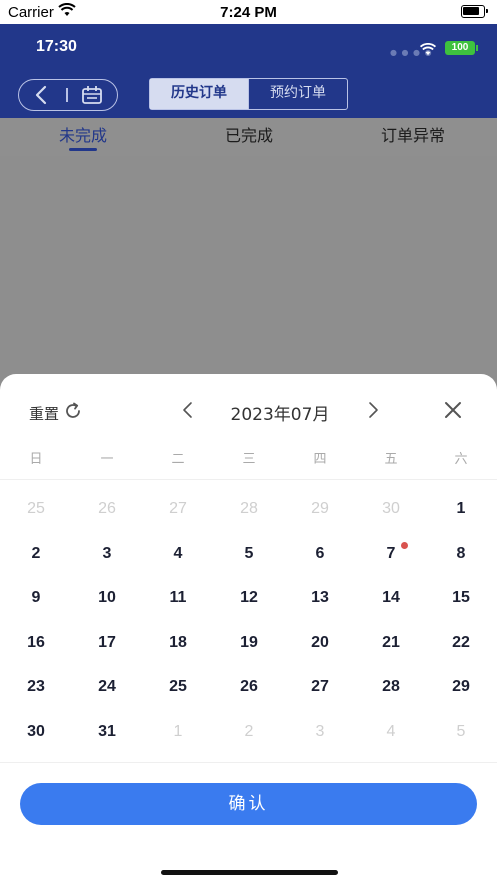 The image size is (497, 883). Describe the element at coordinates (297, 94) in the screenshot. I see `segment-reserved-orders: 预约订单` at that location.